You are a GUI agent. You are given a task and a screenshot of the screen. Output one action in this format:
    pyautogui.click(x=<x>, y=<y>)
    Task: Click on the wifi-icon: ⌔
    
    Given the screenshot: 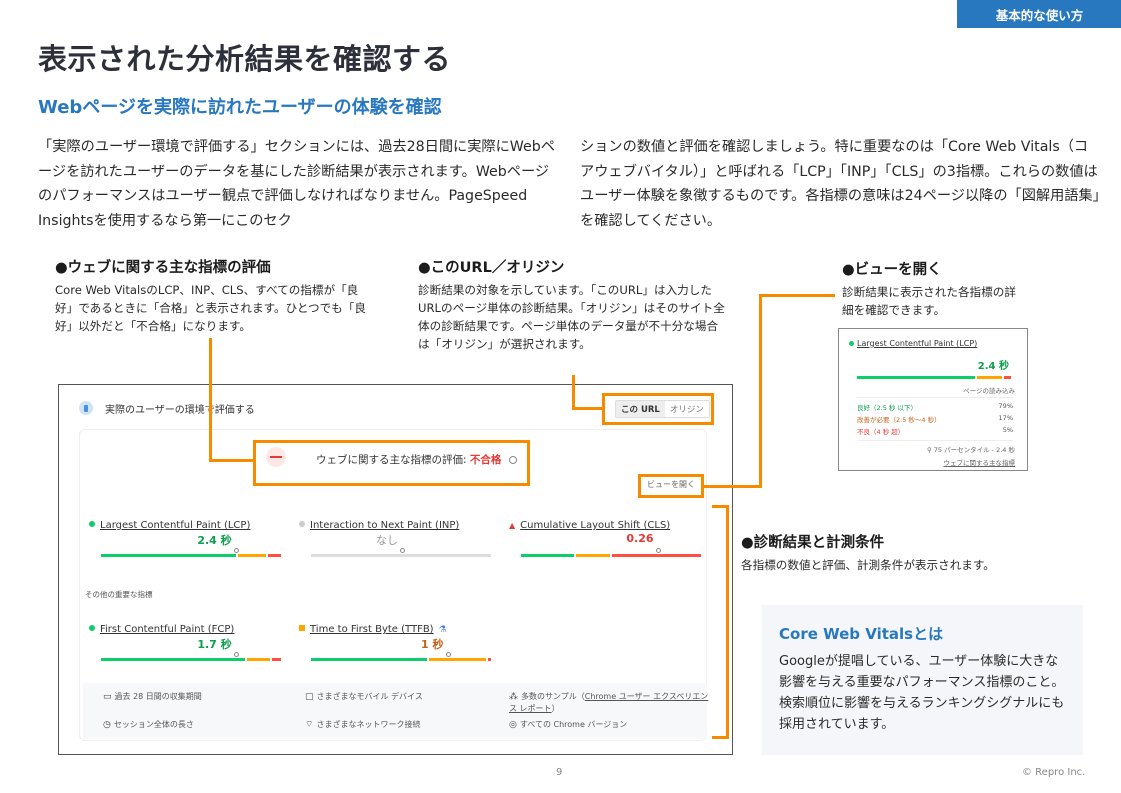 What is the action you would take?
    pyautogui.click(x=309, y=725)
    